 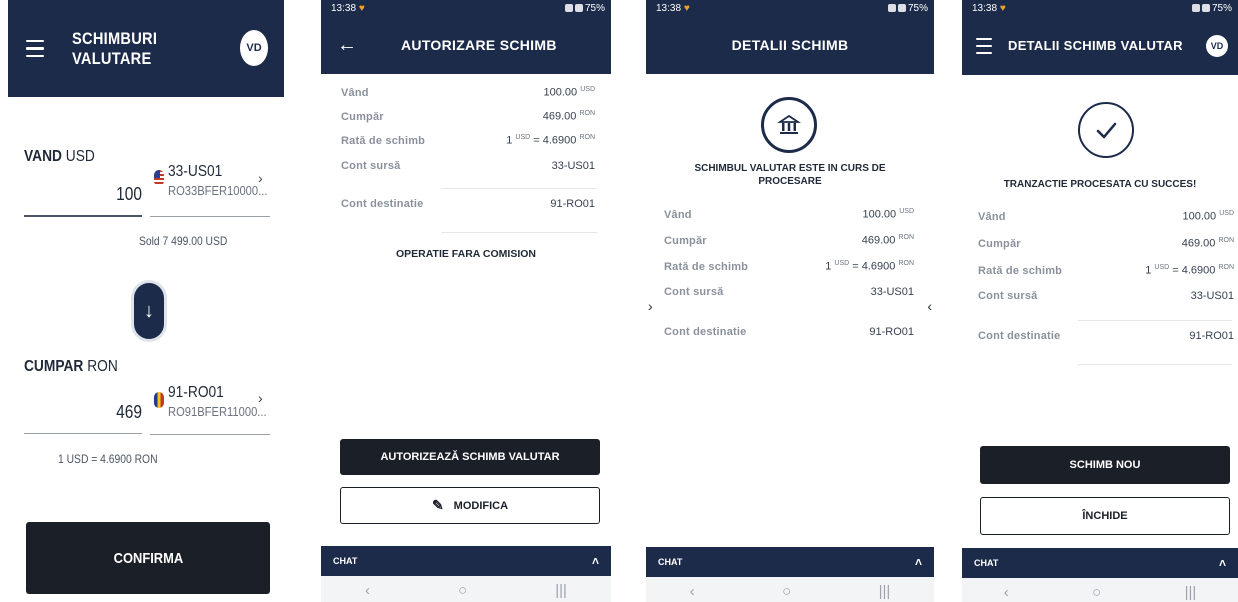 What do you see at coordinates (115, 48) in the screenshot?
I see `page-title: SCHIMBURI VALUTARE` at bounding box center [115, 48].